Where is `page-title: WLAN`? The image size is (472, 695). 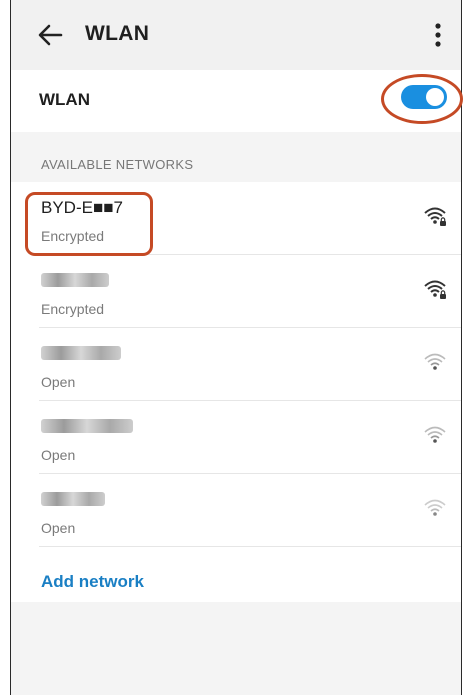
page-title: WLAN is located at coordinates (117, 33).